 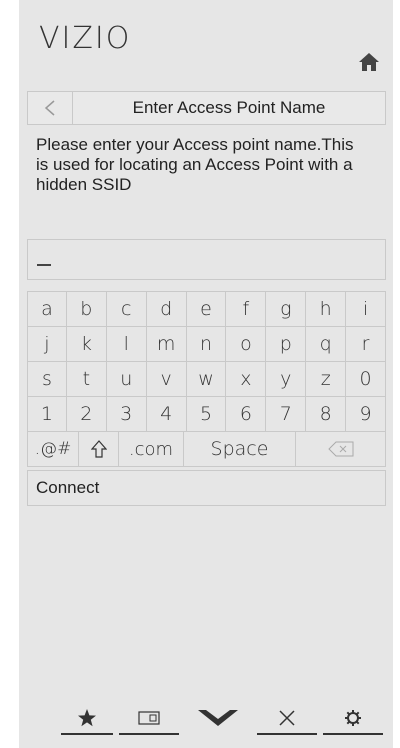 I want to click on key-s: s, so click(x=47, y=379).